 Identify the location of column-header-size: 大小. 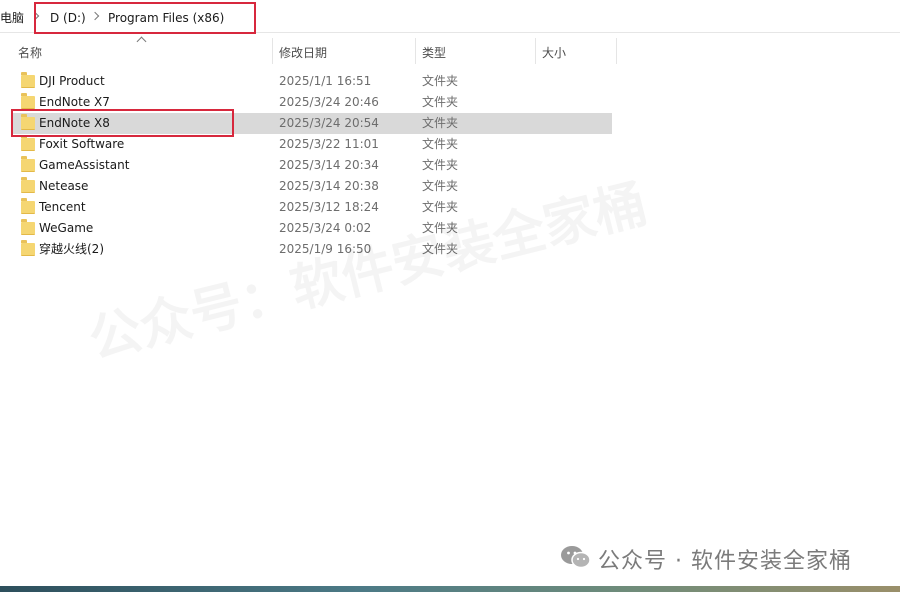
(554, 52).